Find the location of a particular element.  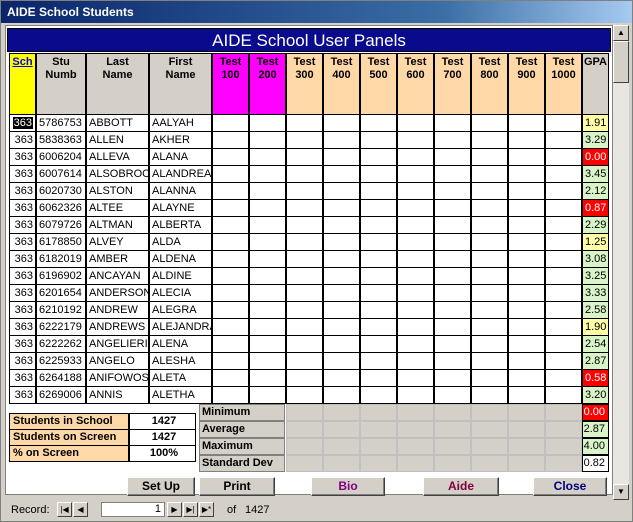

cell-last: ALSTON is located at coordinates (117, 191).